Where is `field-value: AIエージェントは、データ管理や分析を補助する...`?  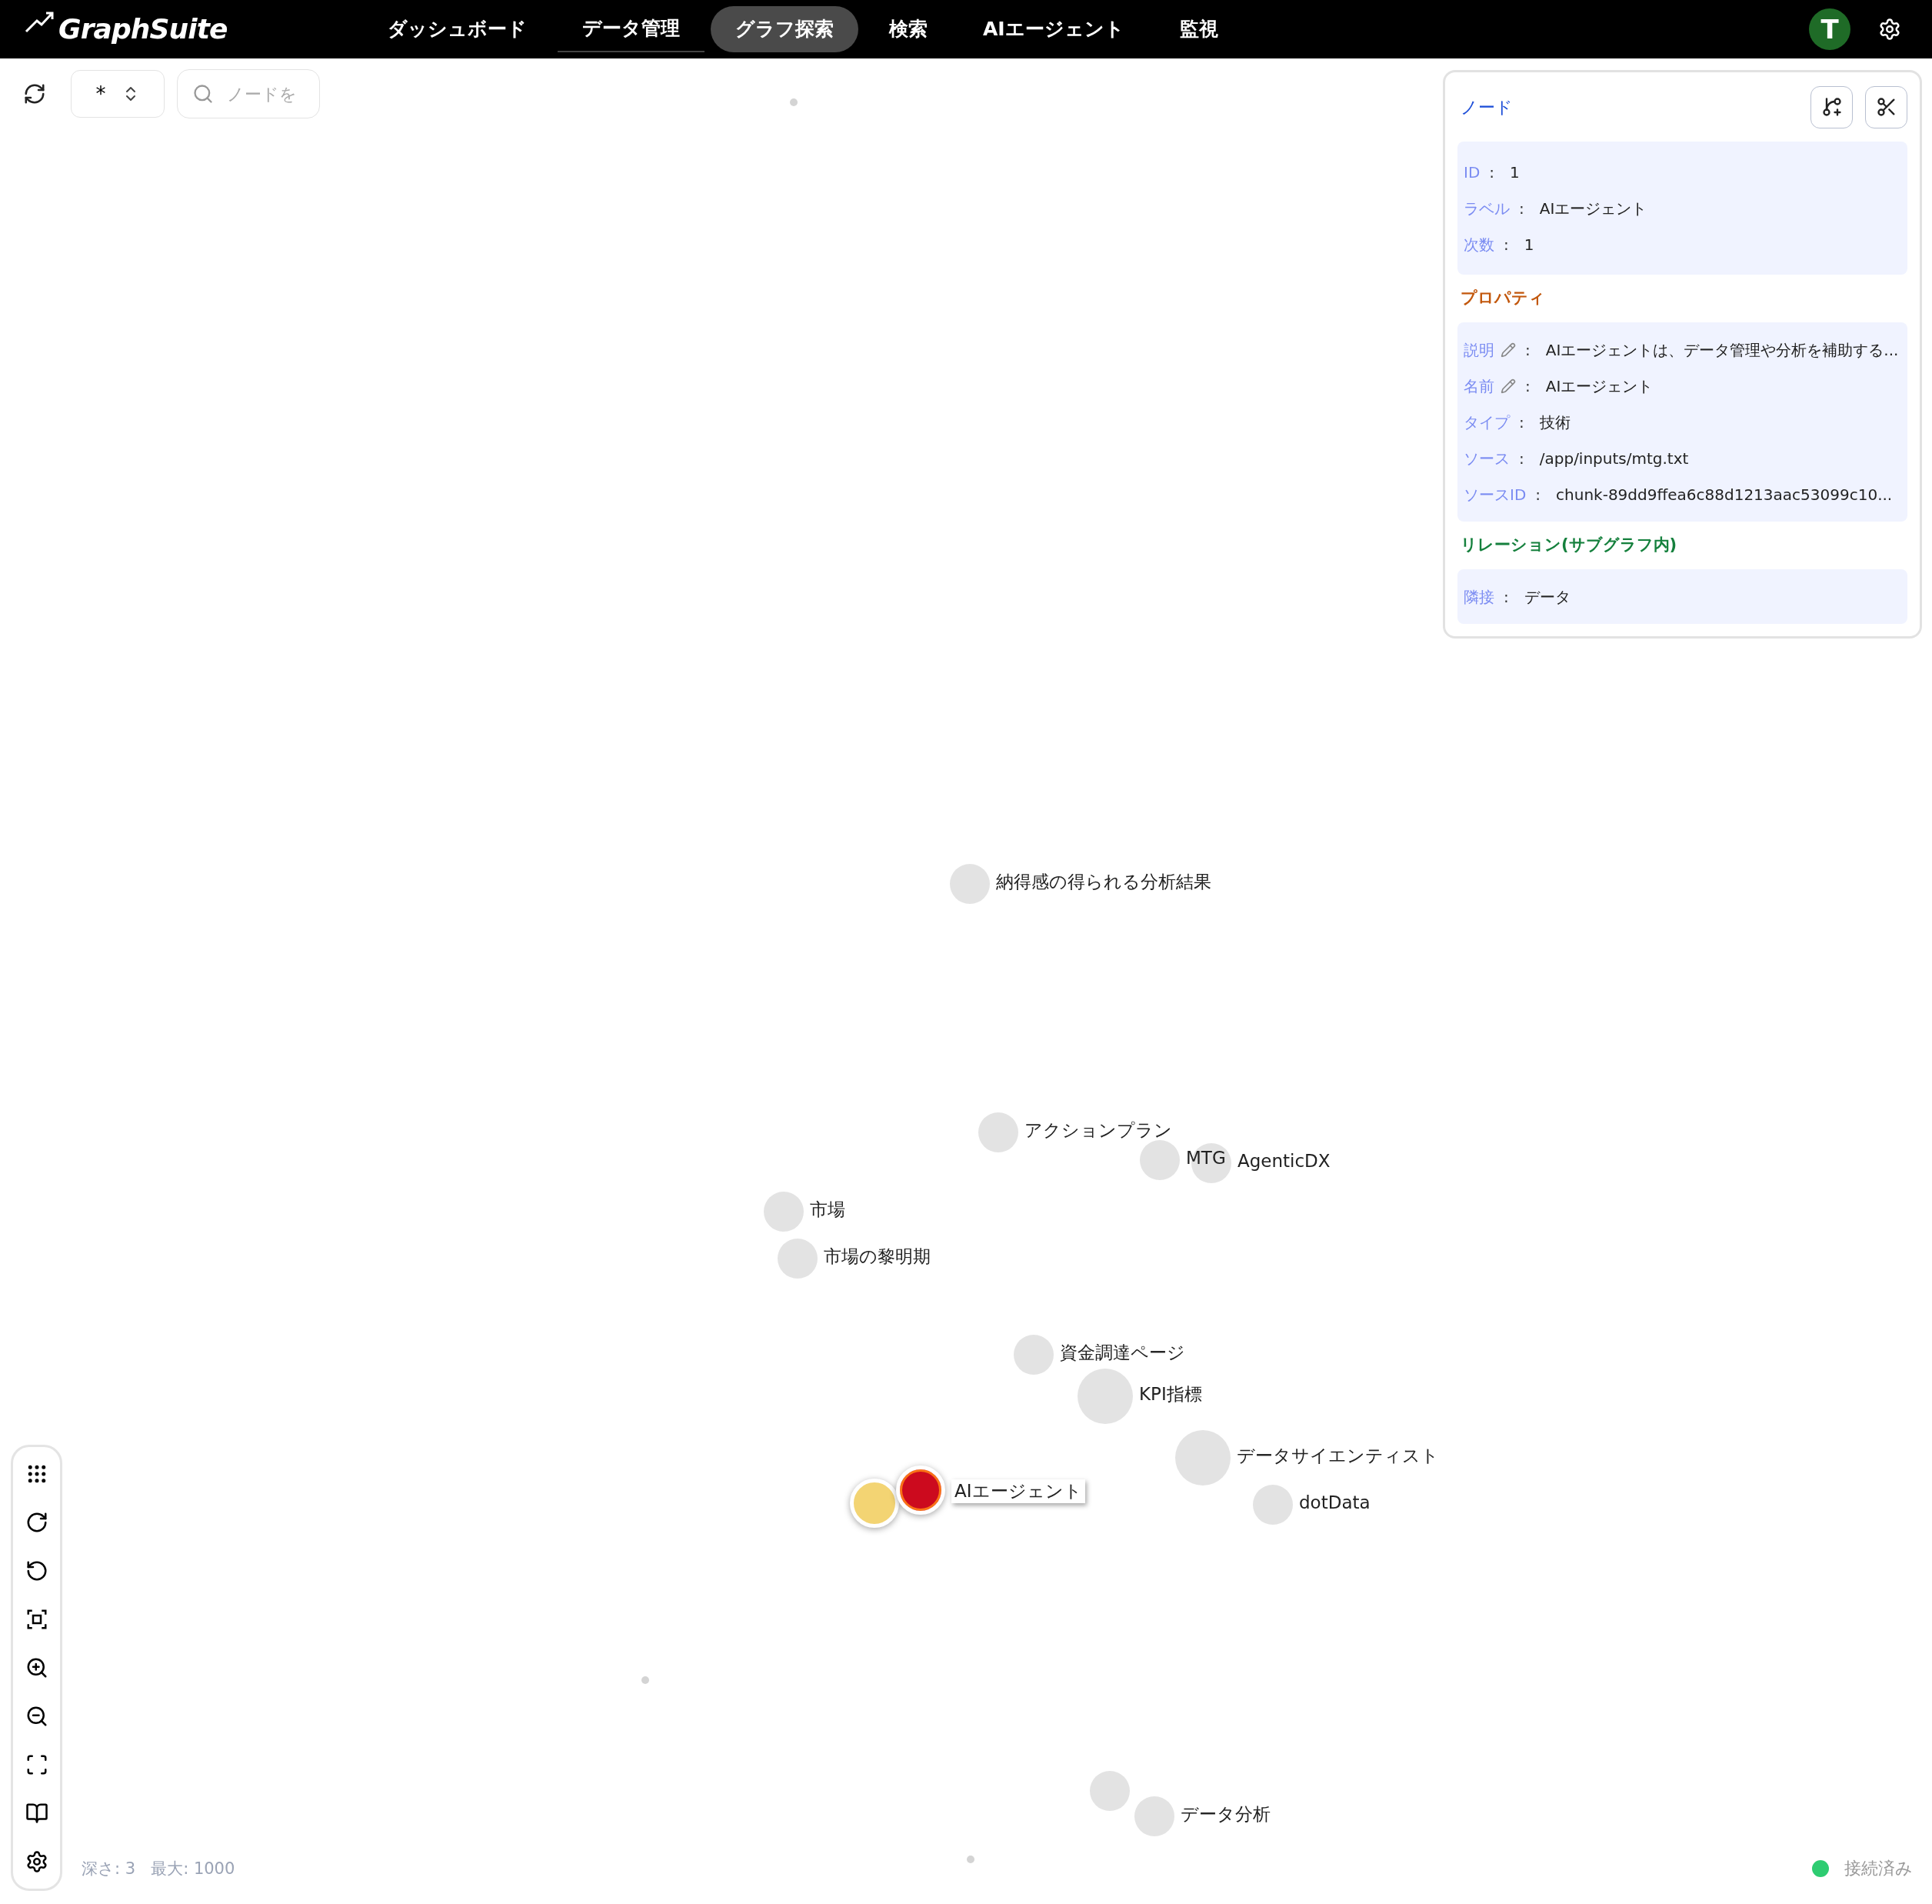
field-value: AIエージェントは、データ管理や分析を補助する... is located at coordinates (1722, 350).